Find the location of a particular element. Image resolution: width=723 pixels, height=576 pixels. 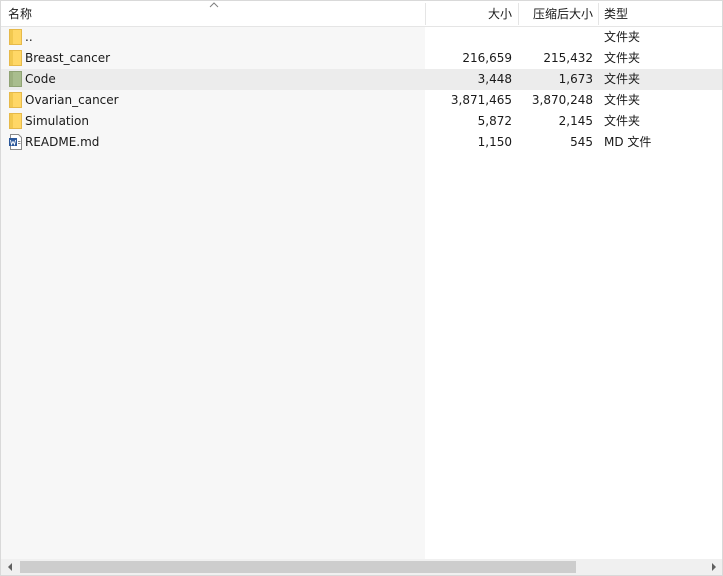

item-type: MD 文件 is located at coordinates (628, 142).